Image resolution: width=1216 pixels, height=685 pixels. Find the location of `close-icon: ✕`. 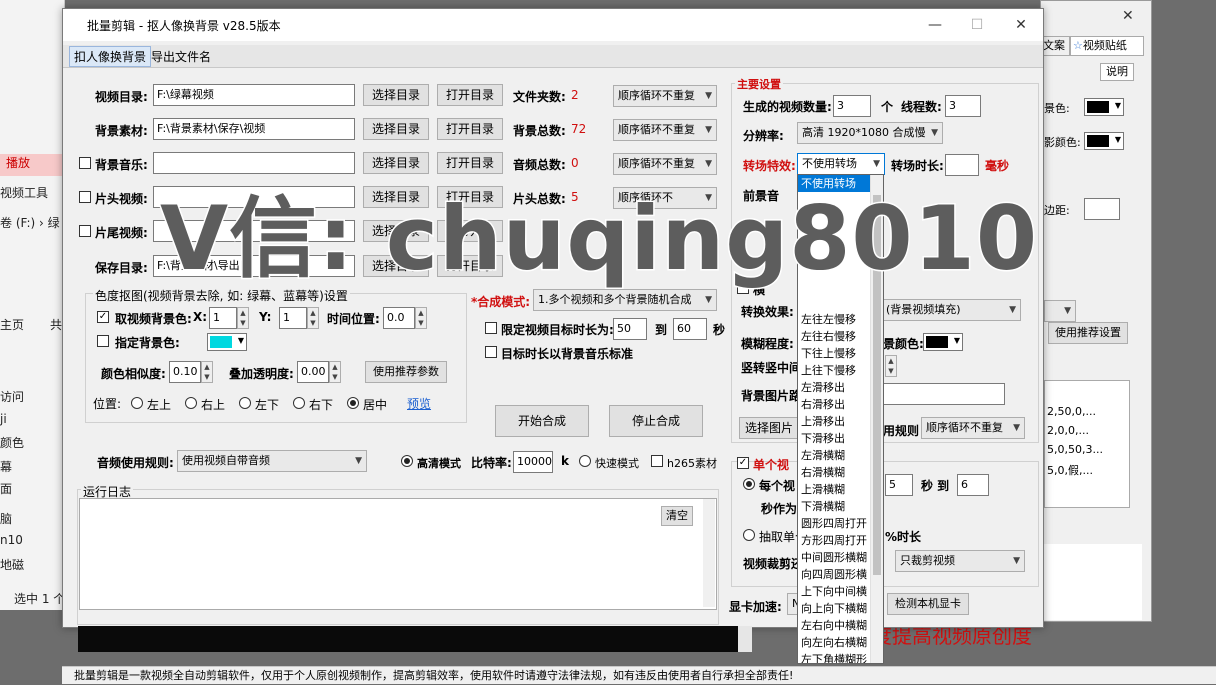

close-icon: ✕ is located at coordinates (1021, 25).